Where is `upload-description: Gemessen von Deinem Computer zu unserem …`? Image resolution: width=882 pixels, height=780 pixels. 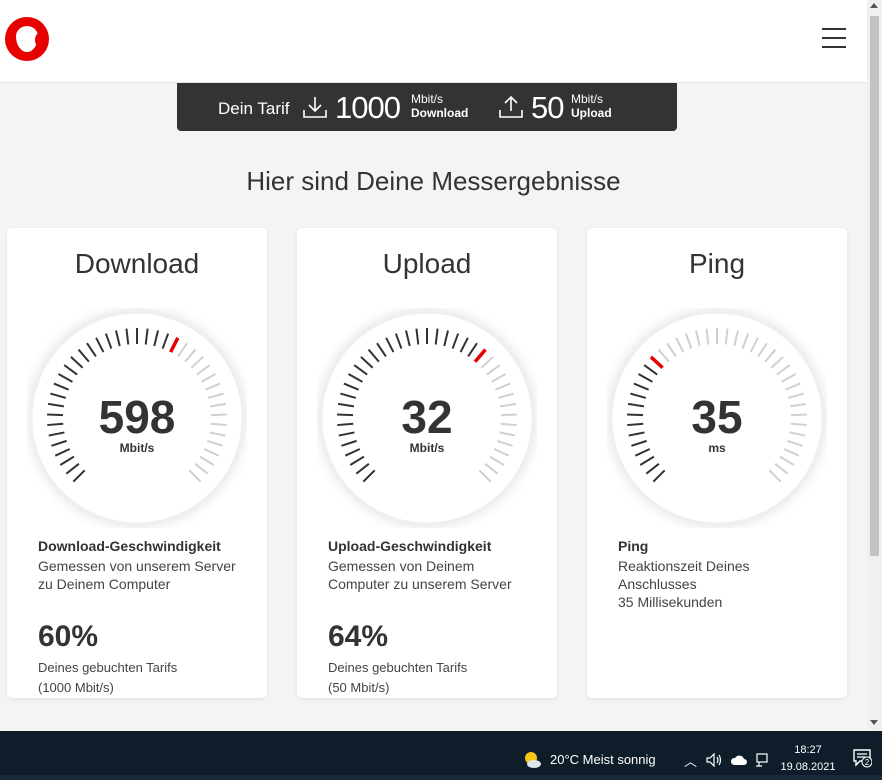
upload-description: Gemessen von Deinem Computer zu unserem … is located at coordinates (420, 575).